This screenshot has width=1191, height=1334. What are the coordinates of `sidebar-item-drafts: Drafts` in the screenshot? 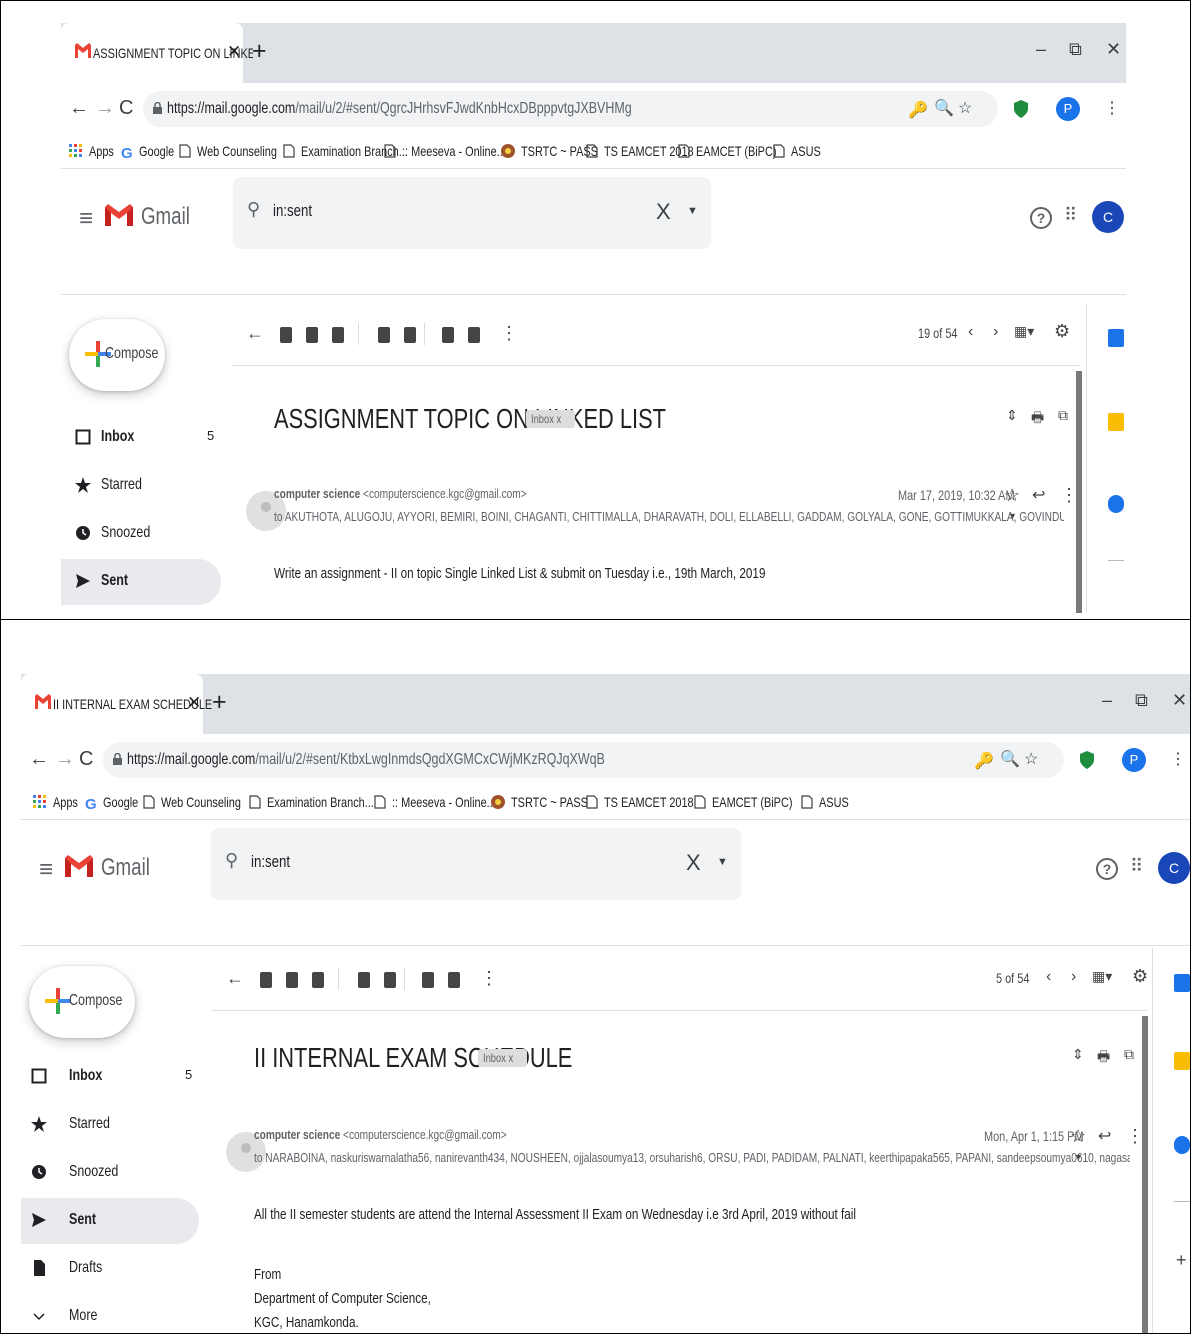 It's located at (110, 1269).